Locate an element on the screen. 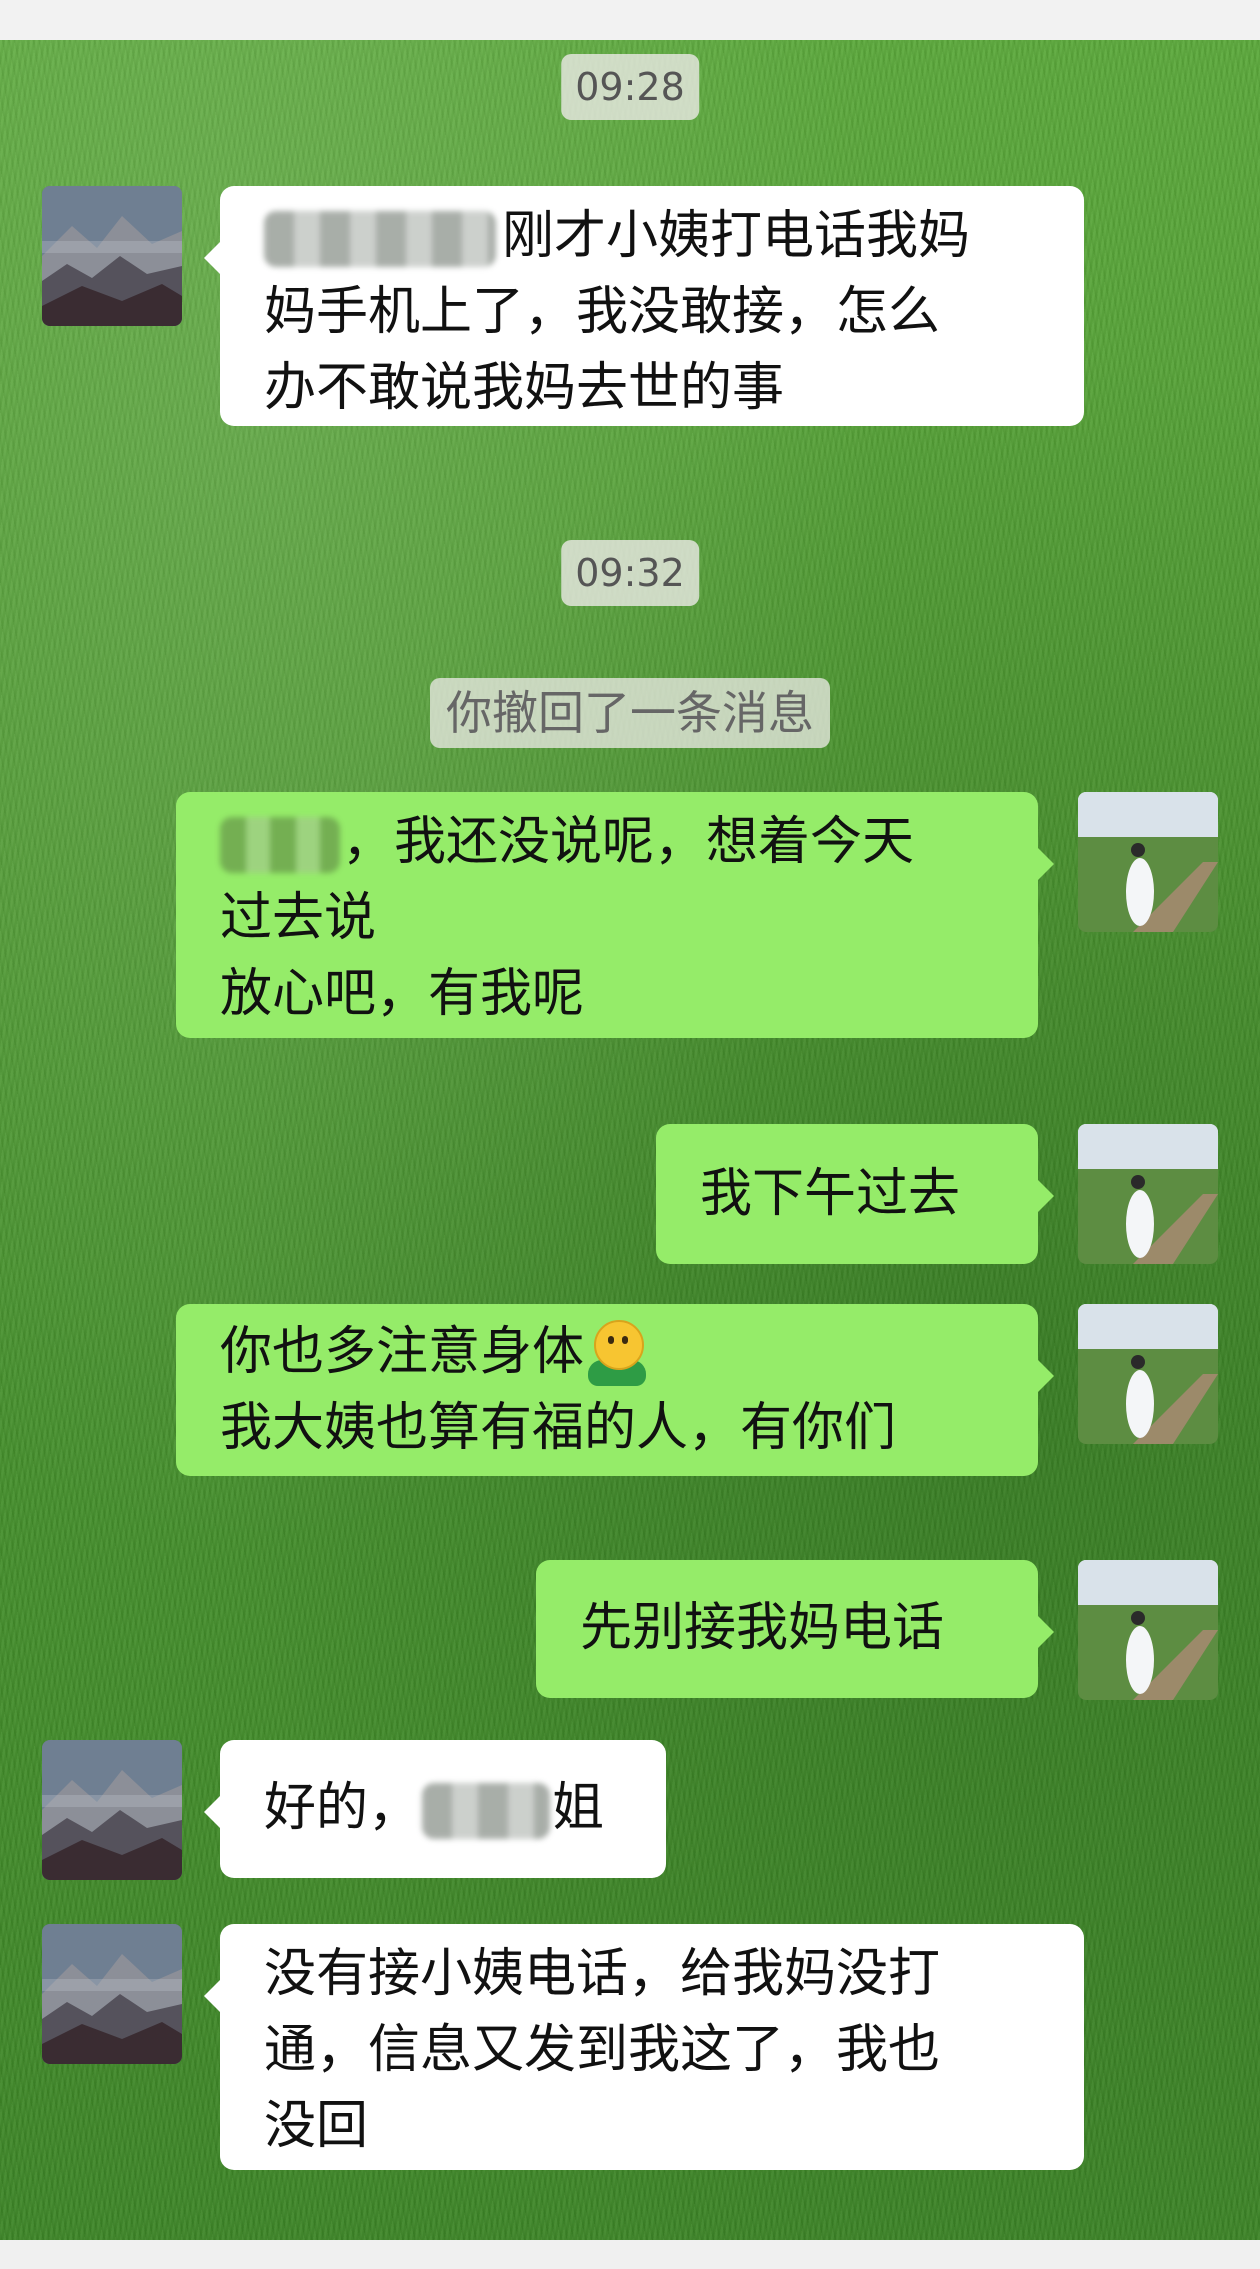 This screenshot has width=1260, height=2269. timestamp: 09:28 is located at coordinates (630, 87).